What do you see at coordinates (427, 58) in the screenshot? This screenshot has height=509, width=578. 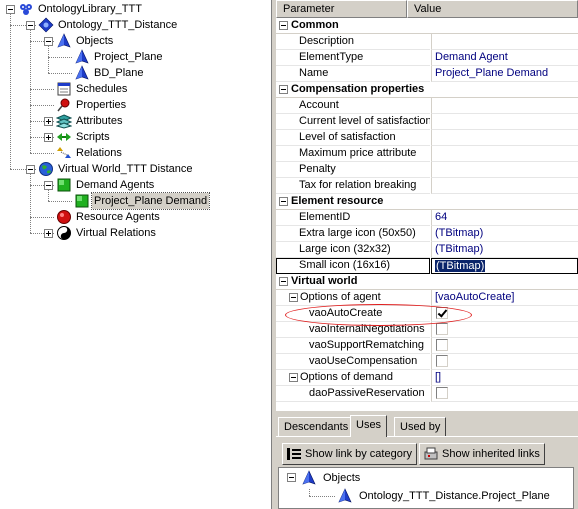 I see `property-row: ElementType Demand Agent` at bounding box center [427, 58].